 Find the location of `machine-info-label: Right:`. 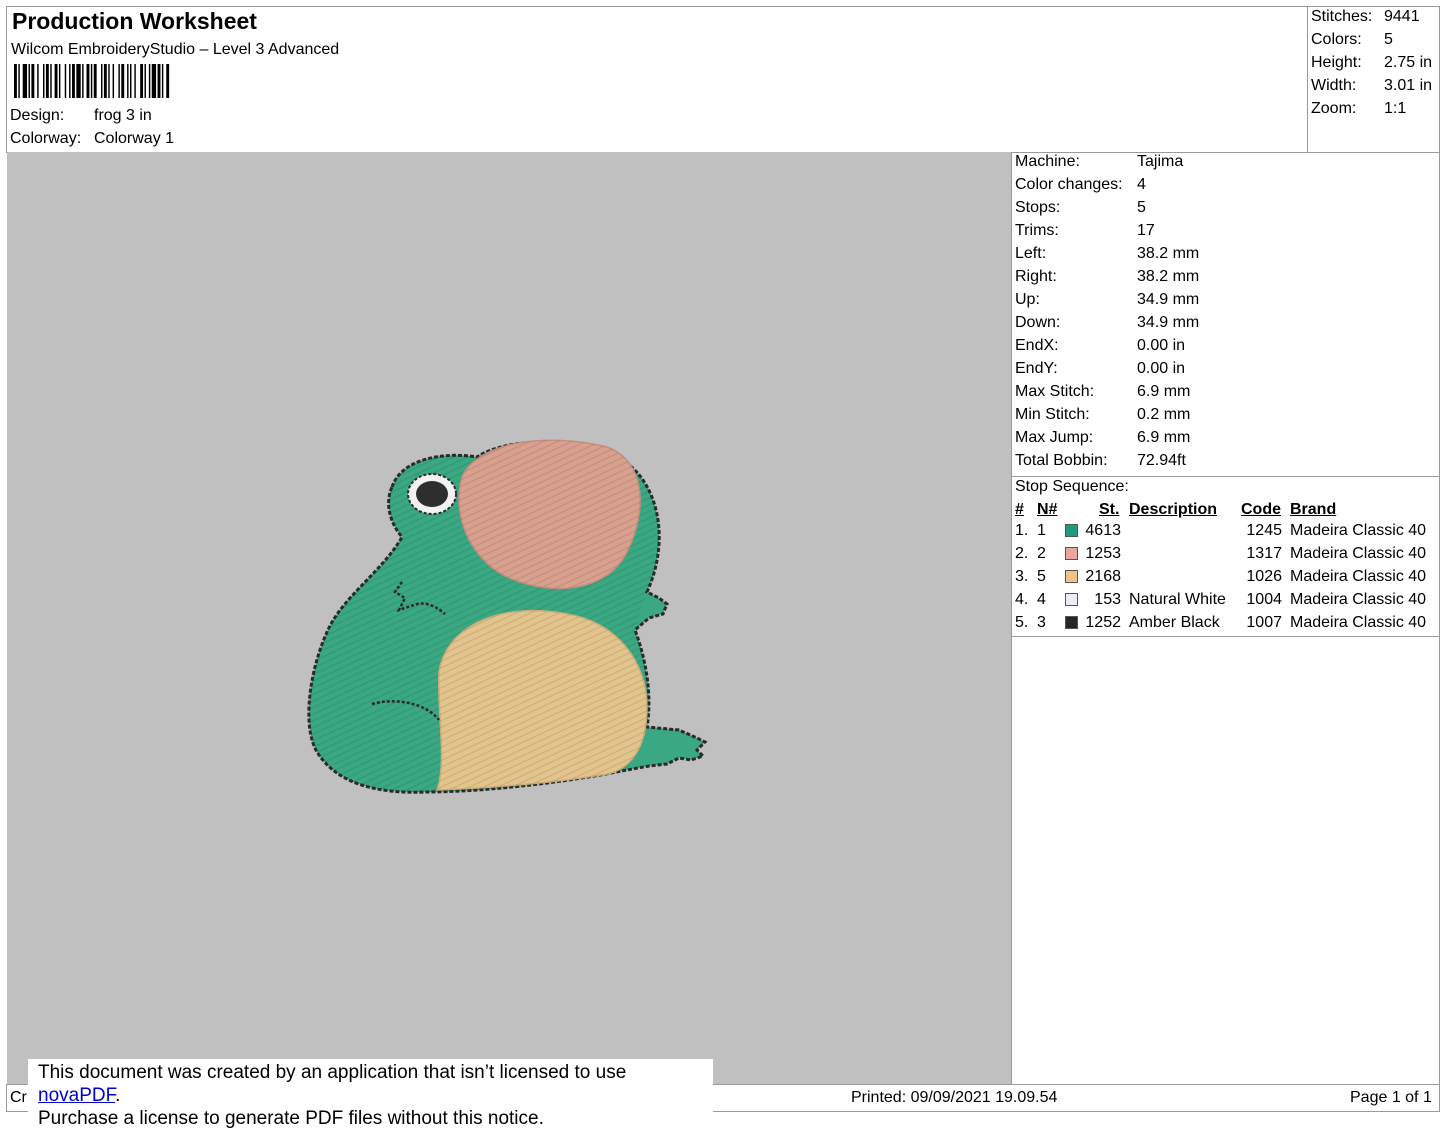

machine-info-label: Right: is located at coordinates (1036, 276).